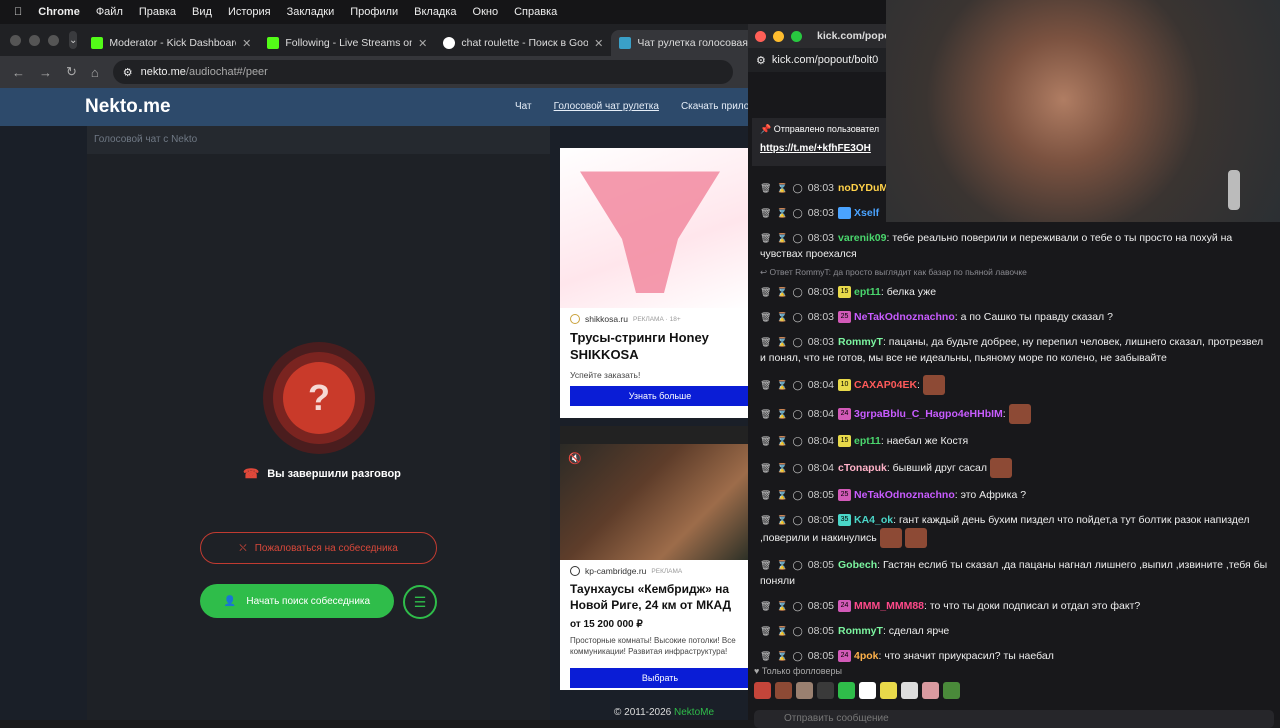 The width and height of the screenshot is (1280, 728). Describe the element at coordinates (59, 12) in the screenshot. I see `menu-app: Chrome` at that location.